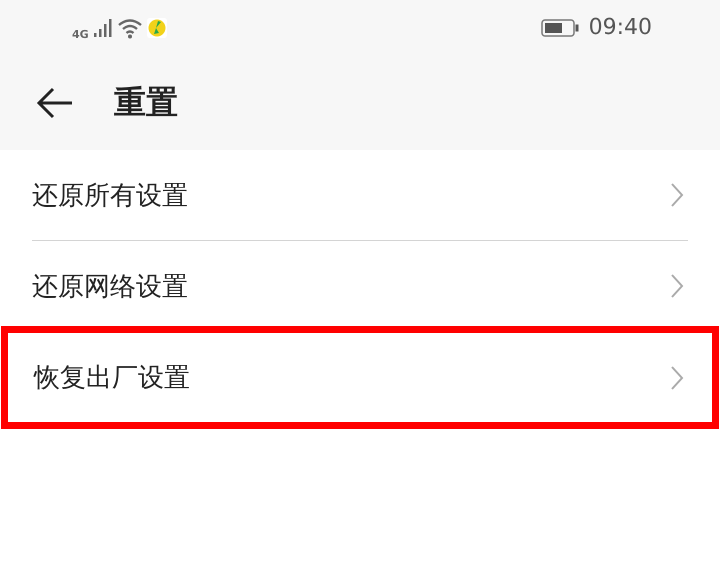 This screenshot has height=564, width=720. I want to click on app-icon, so click(156, 28).